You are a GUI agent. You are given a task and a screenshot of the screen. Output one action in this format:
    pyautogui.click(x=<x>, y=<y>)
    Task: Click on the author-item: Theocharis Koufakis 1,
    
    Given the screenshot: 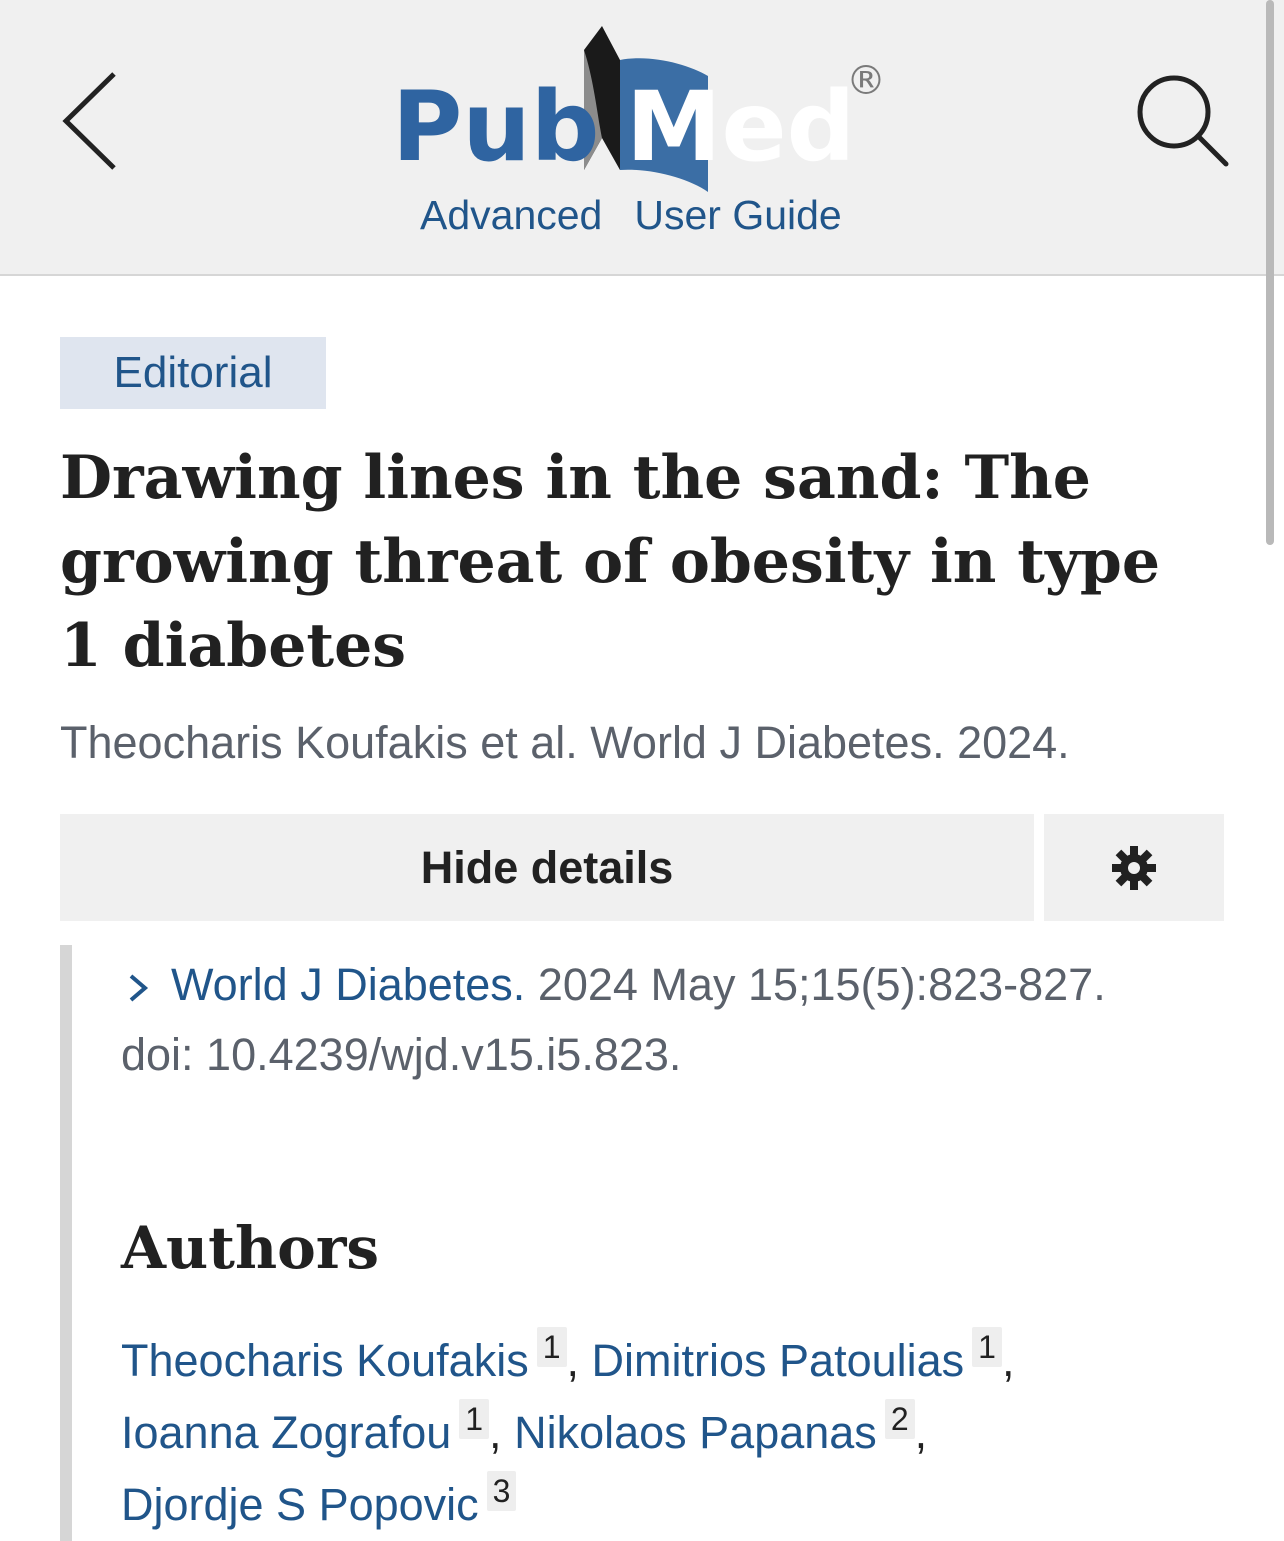 What is the action you would take?
    pyautogui.click(x=350, y=1356)
    